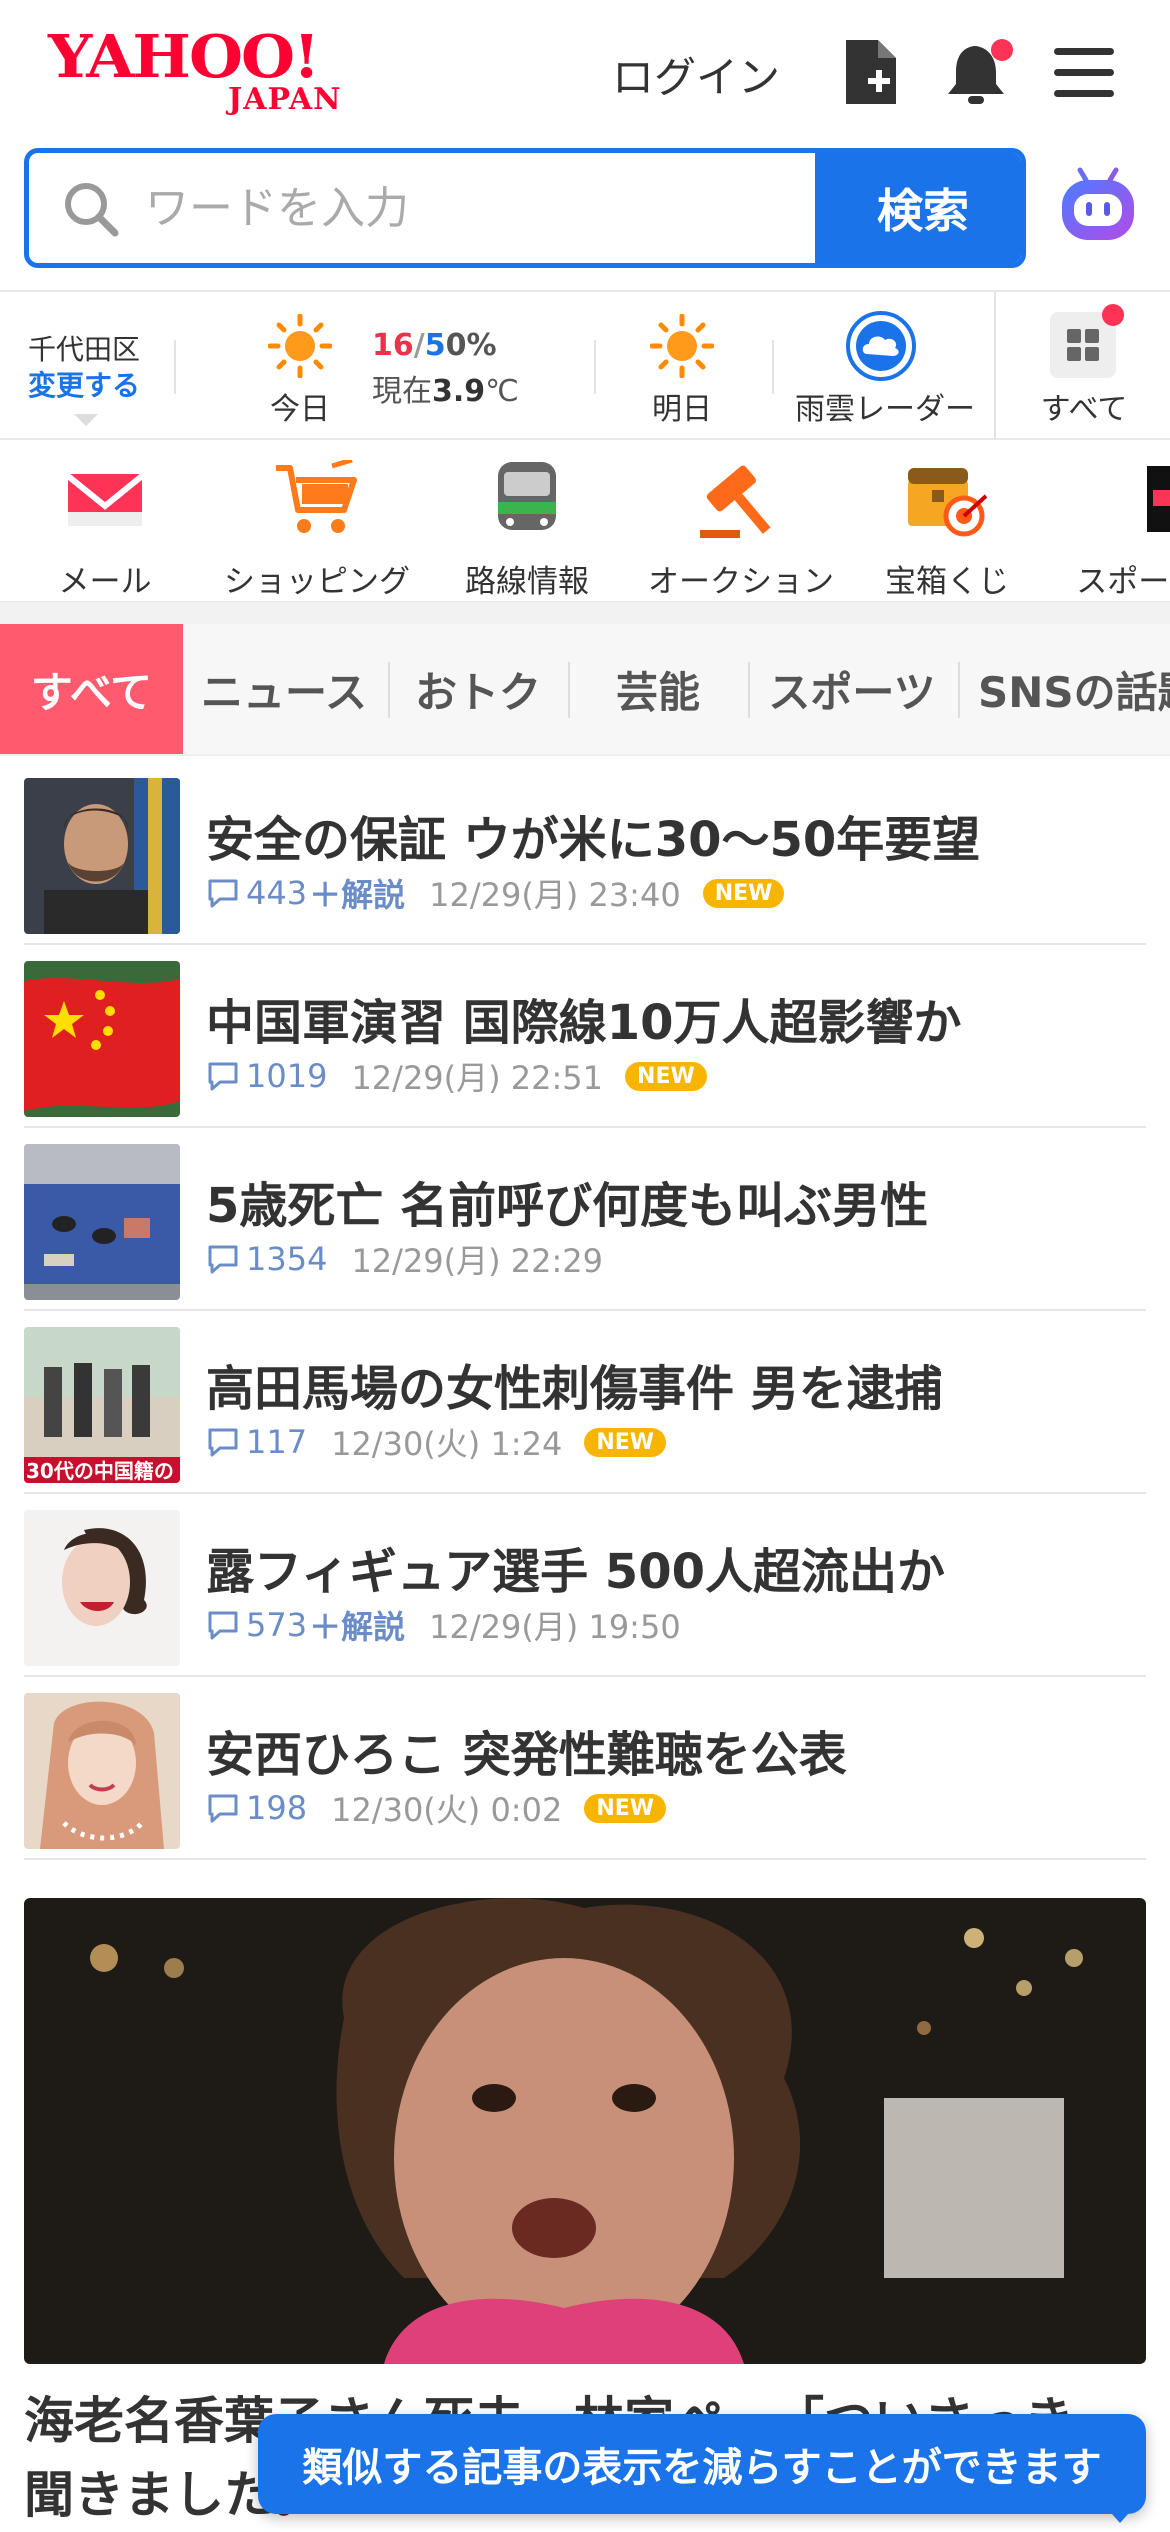 The width and height of the screenshot is (1170, 2532). What do you see at coordinates (459, 391) in the screenshot?
I see `now-value: 3.9` at bounding box center [459, 391].